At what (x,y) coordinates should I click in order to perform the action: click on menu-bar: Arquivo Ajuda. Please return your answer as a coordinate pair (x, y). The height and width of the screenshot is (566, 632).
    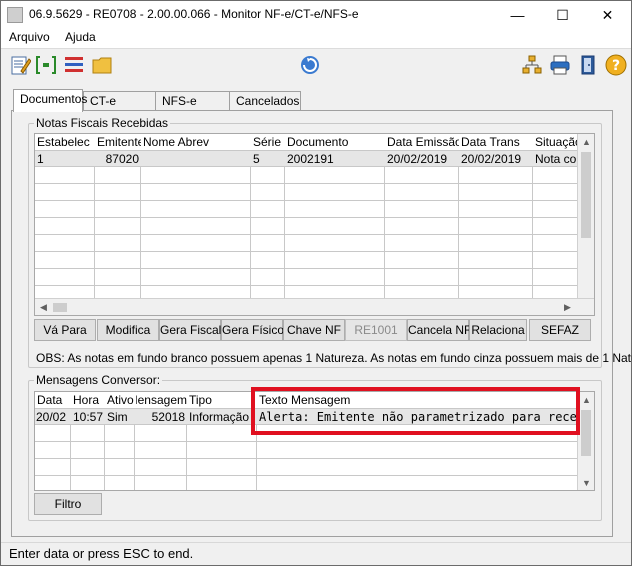
    Looking at the image, I should click on (316, 38).